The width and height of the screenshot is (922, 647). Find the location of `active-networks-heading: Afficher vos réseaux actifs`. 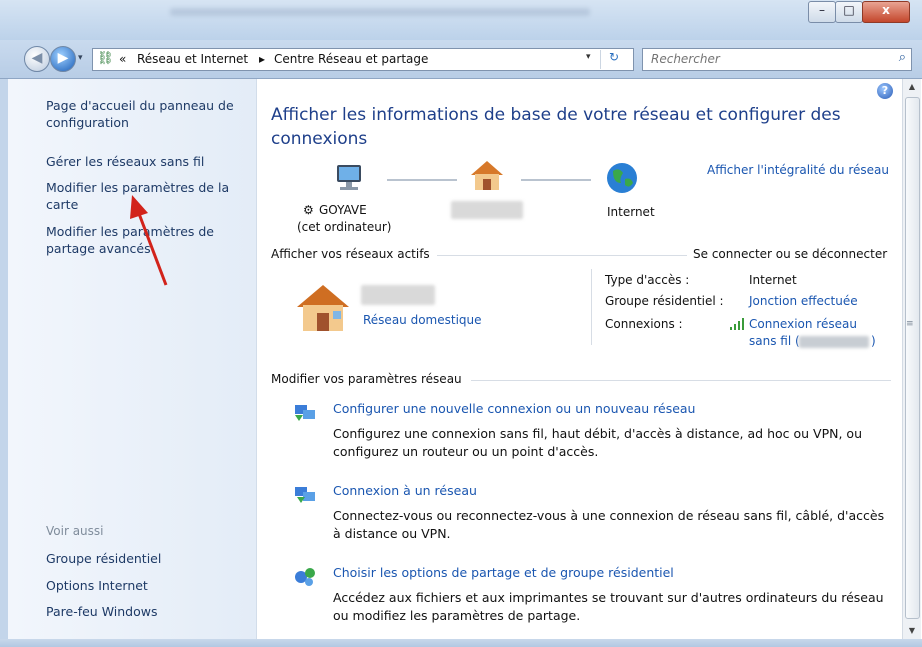

active-networks-heading: Afficher vos réseaux actifs is located at coordinates (350, 254).